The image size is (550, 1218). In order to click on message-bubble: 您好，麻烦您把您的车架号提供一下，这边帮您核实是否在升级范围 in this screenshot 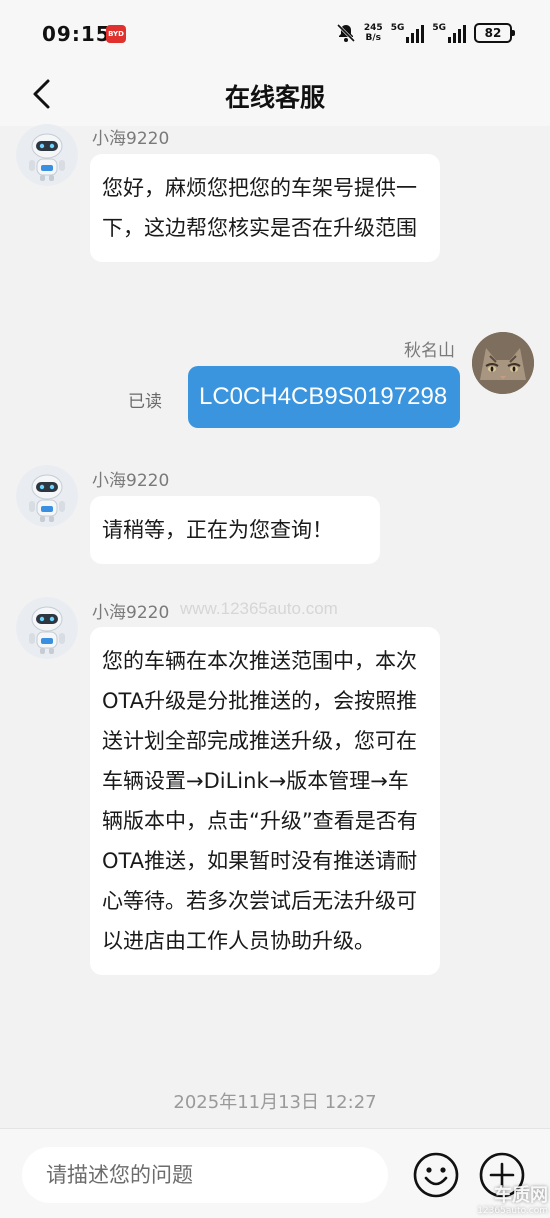, I will do `click(265, 208)`.